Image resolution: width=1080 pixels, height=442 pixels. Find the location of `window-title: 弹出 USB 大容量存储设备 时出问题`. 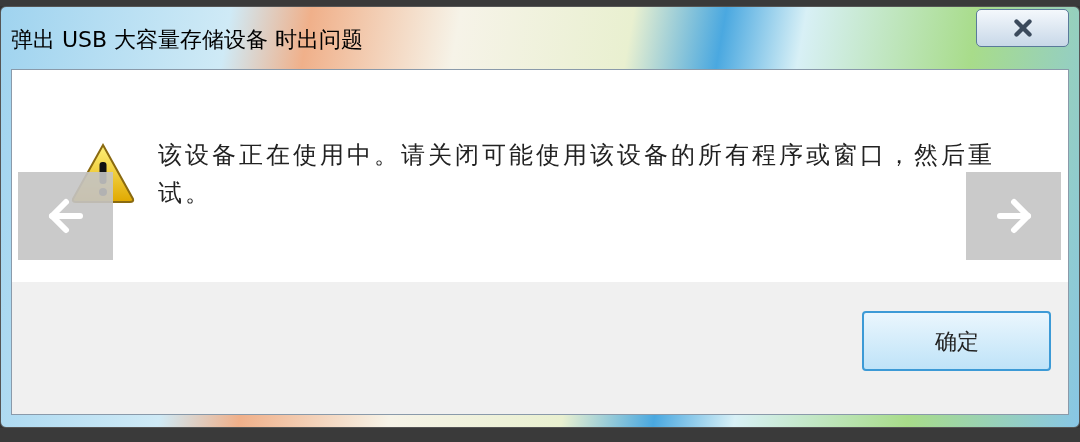

window-title: 弹出 USB 大容量存储设备 时出问题 is located at coordinates (187, 40).